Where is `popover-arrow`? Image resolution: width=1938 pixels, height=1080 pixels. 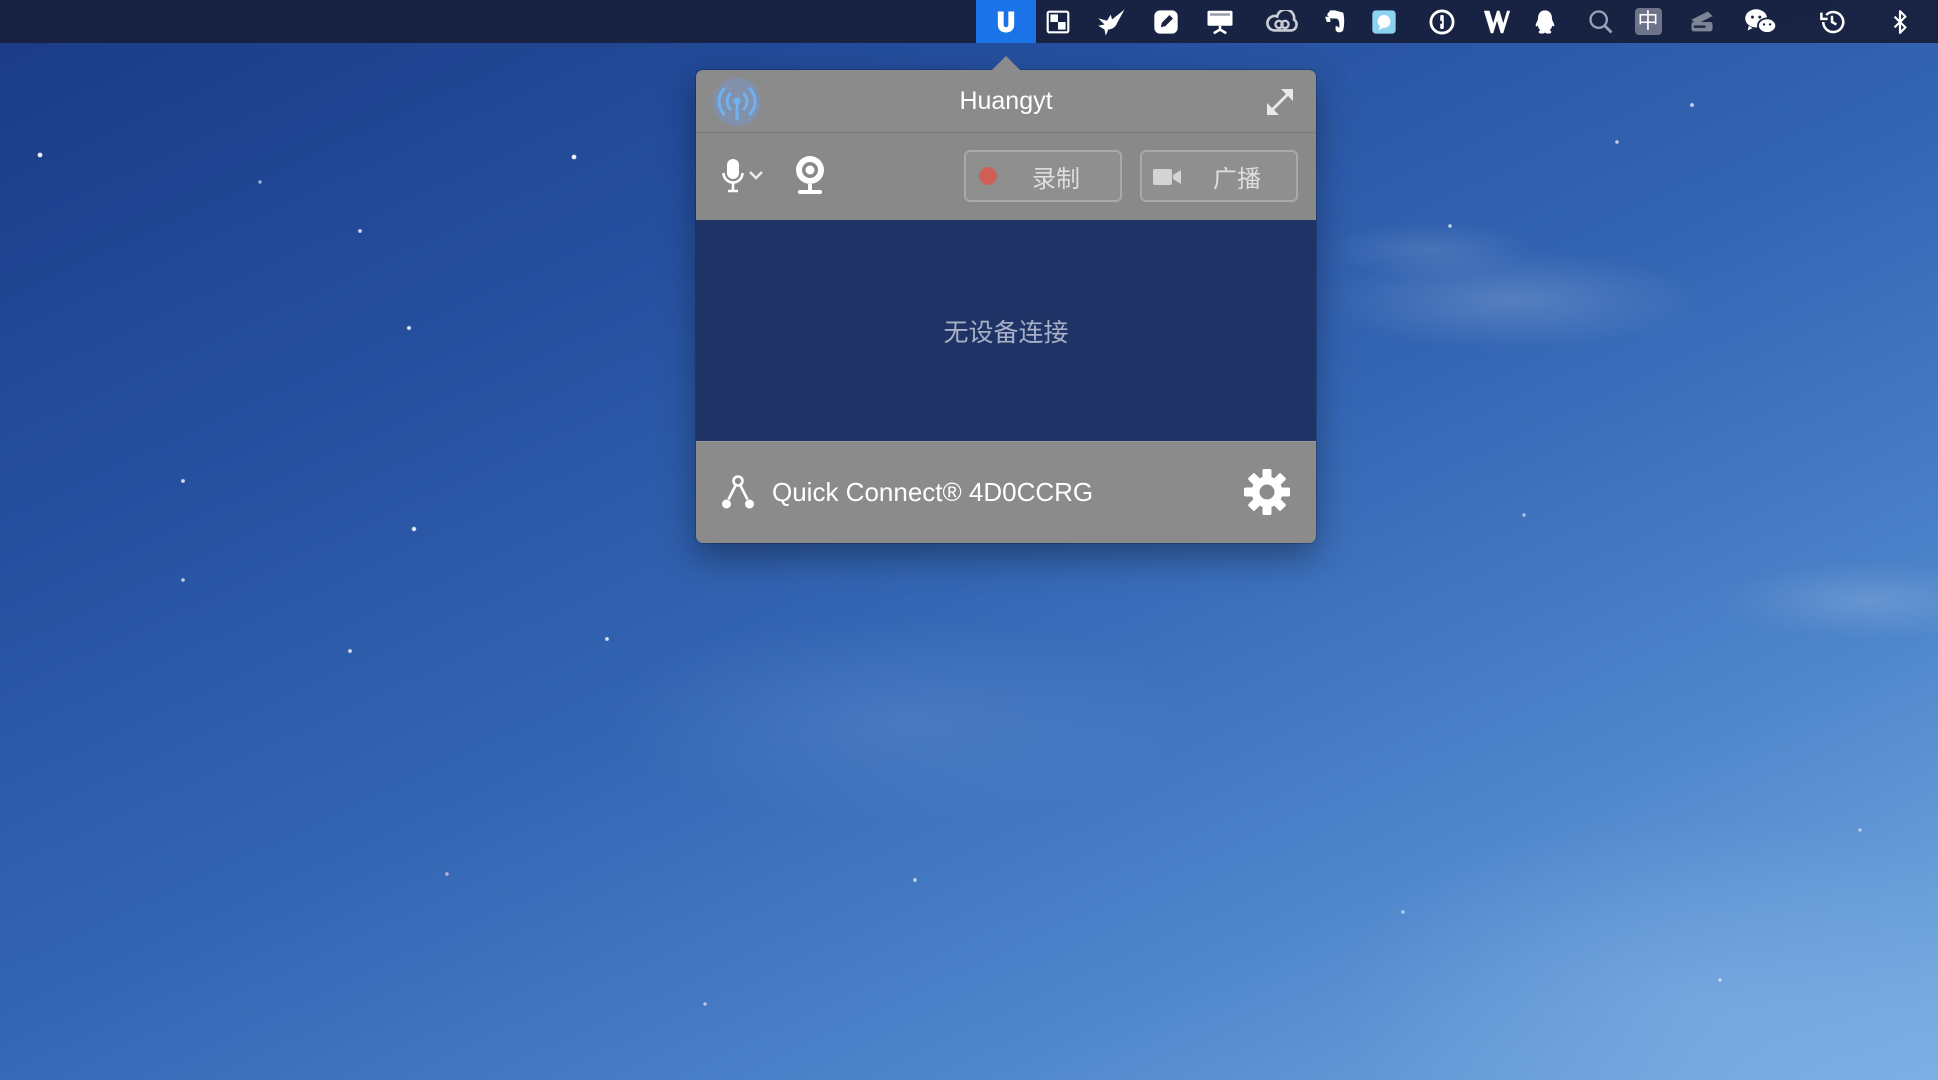 popover-arrow is located at coordinates (1006, 63).